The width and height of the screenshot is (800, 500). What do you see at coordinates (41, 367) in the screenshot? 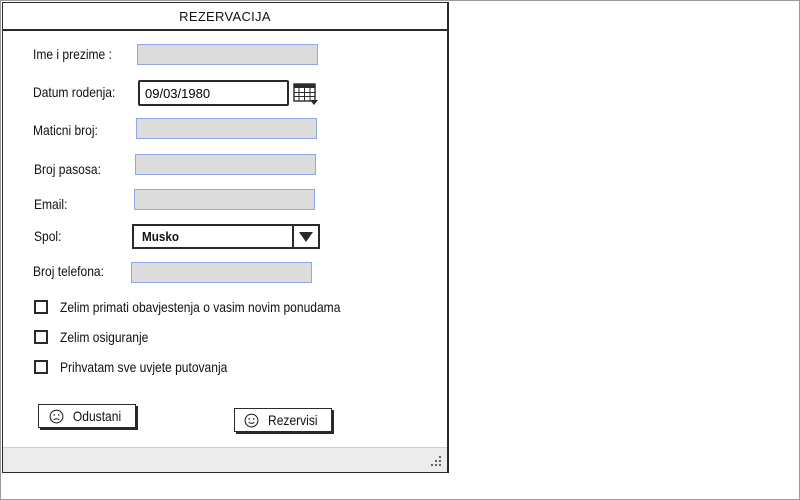
I see `terms-checkbox` at bounding box center [41, 367].